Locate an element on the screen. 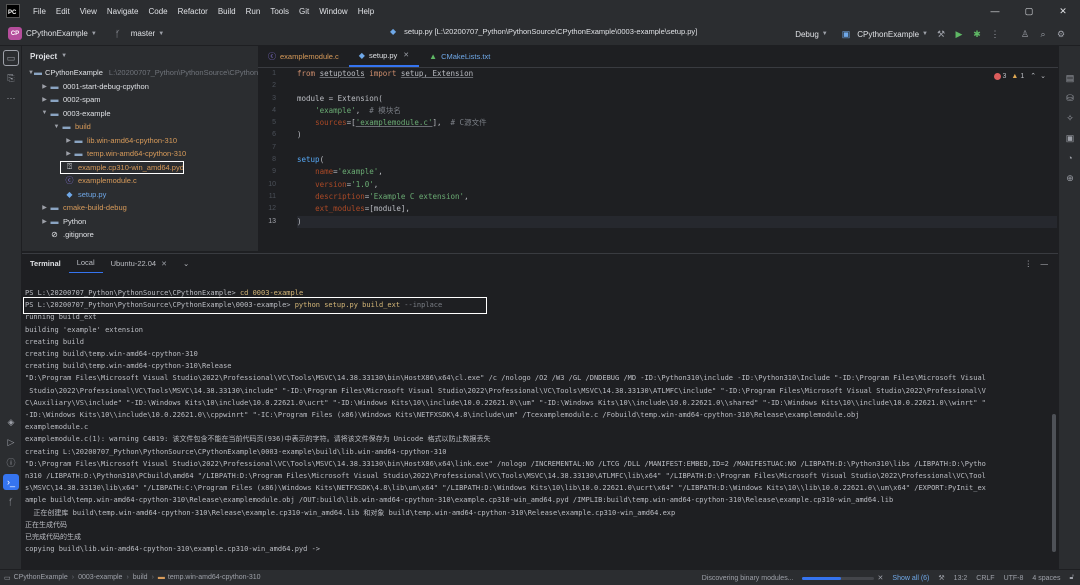 Image resolution: width=1080 pixels, height=585 pixels. breadcrumb-item: CPythonExample is located at coordinates (41, 577).